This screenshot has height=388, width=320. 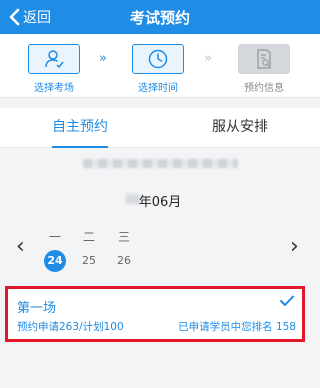 I want to click on calendar-month-label: 年06月, so click(x=160, y=202).